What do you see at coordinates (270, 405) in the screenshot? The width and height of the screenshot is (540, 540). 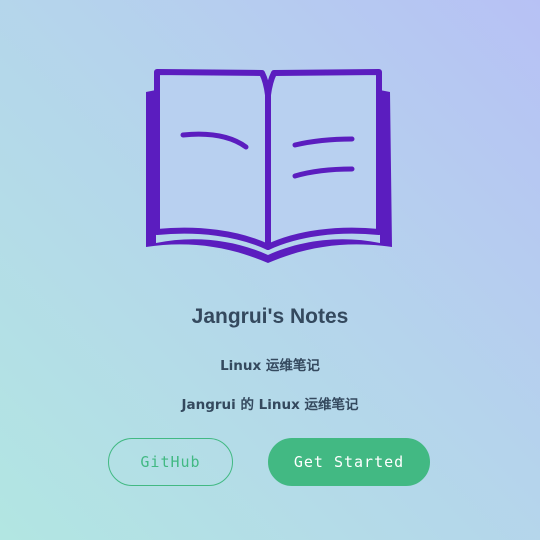 I see `site-description: Jangrui 的 Linux 运维笔记` at bounding box center [270, 405].